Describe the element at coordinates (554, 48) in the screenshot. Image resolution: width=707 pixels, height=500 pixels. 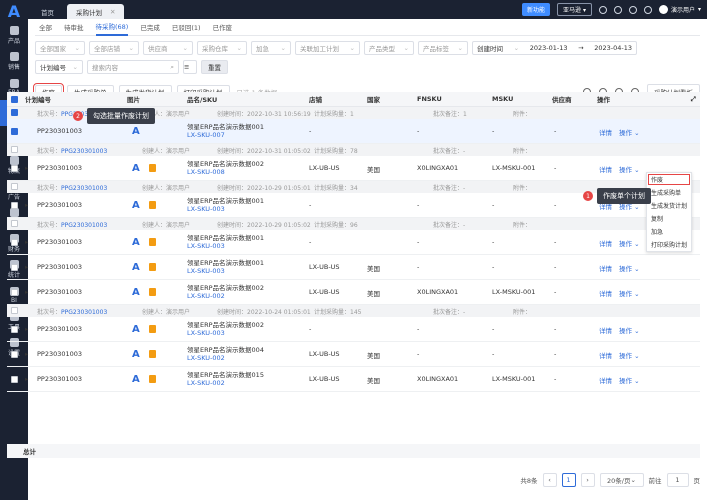
I see `date-range-filter: 创建时间 ⌄ 2023-01-13 → 2023-04-13` at that location.